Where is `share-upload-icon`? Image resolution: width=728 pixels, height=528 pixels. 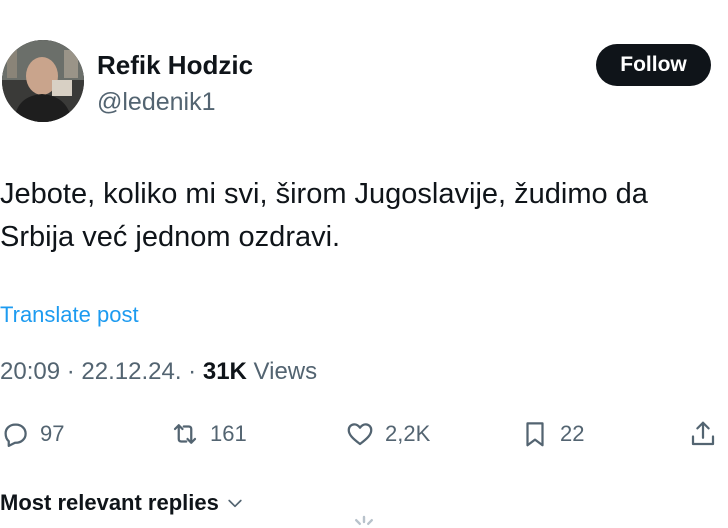
share-upload-icon is located at coordinates (703, 433).